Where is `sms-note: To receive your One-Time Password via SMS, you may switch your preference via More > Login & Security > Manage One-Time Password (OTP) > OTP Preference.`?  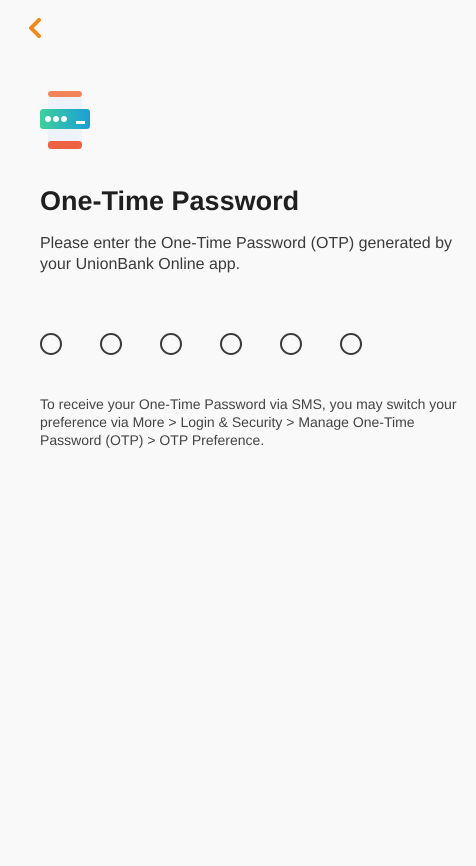
sms-note: To receive your One-Time Password via SMS, you may switch your preference via More > Login & Security > Manage One-Time Password (OTP) > OTP Preference. is located at coordinates (249, 422).